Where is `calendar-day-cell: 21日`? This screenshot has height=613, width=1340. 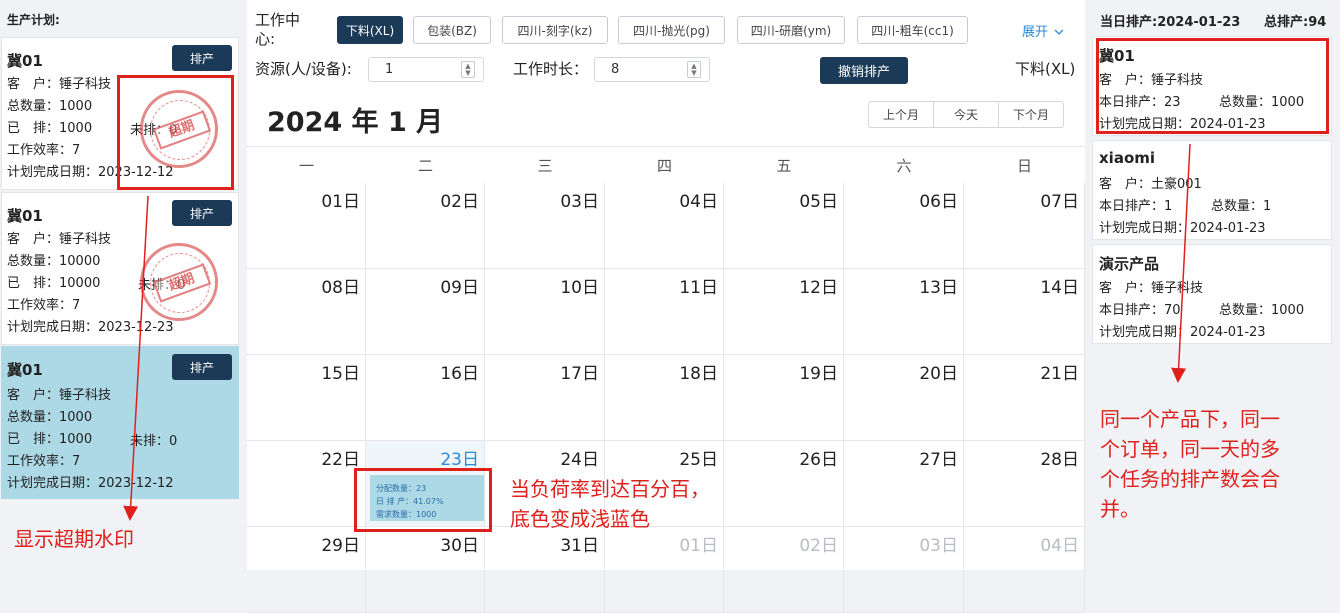
calendar-day-cell: 21日 is located at coordinates (1024, 398).